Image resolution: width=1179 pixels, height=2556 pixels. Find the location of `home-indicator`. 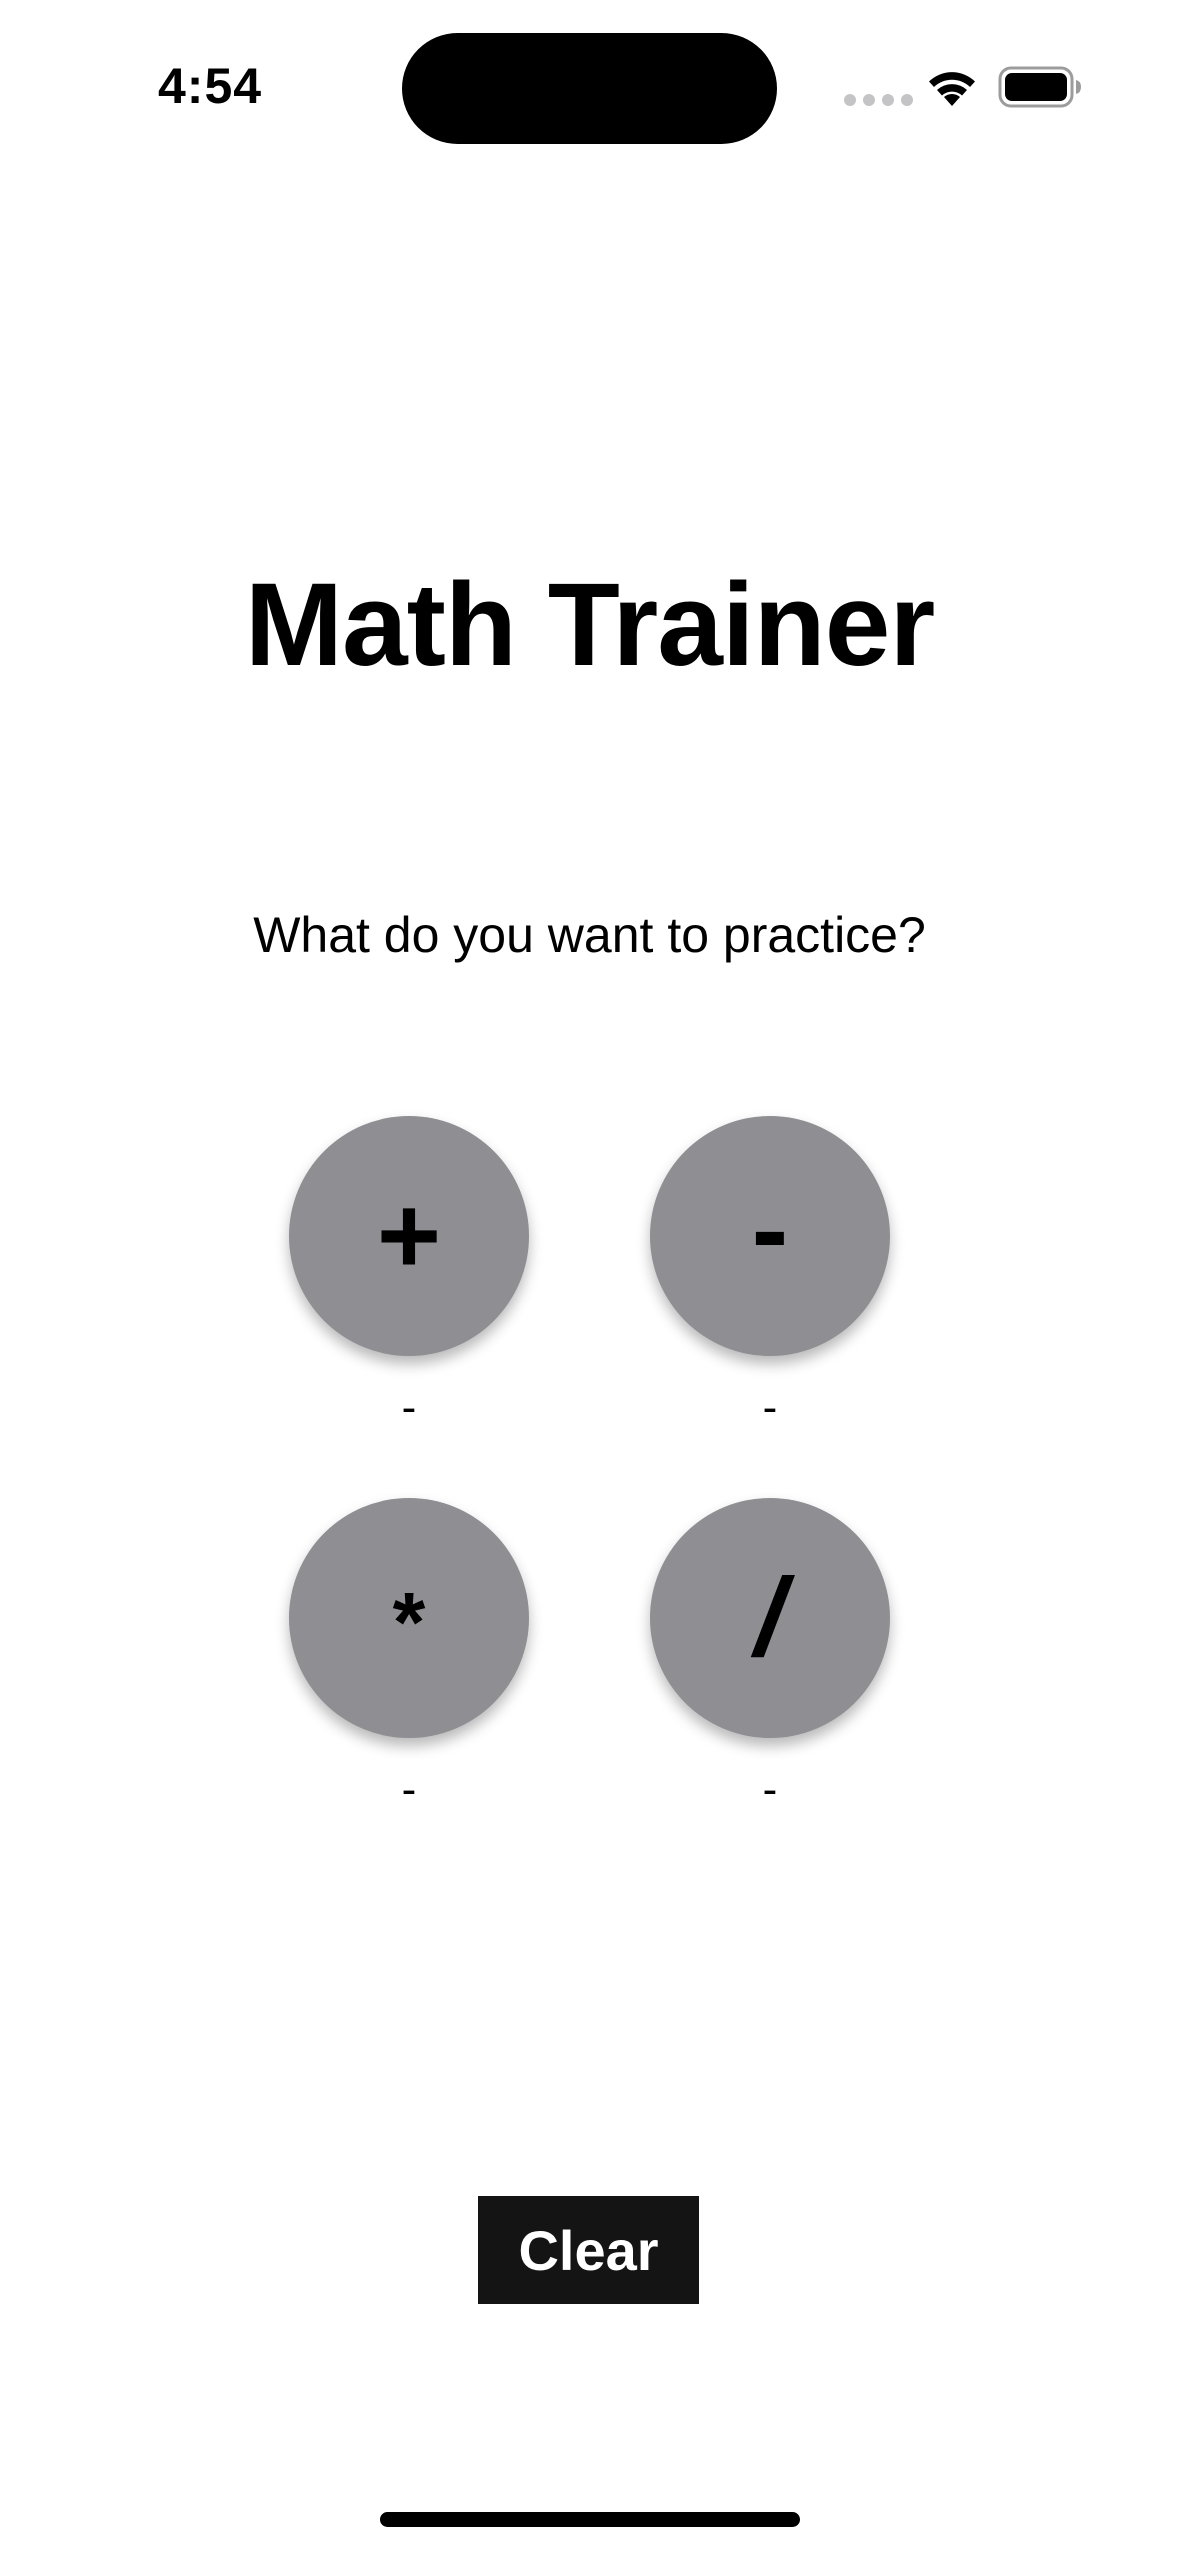

home-indicator is located at coordinates (590, 2519).